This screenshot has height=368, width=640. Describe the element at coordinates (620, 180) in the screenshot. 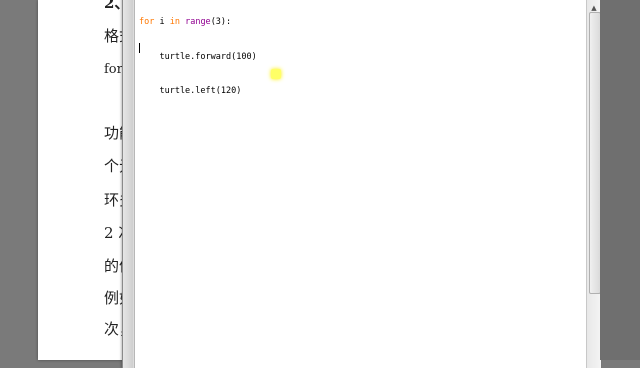

I see `background-gutter` at that location.